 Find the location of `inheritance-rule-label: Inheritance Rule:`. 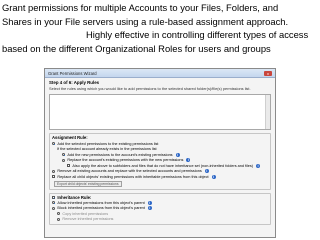

inheritance-rule-label: Inheritance Rule: is located at coordinates (74, 197).